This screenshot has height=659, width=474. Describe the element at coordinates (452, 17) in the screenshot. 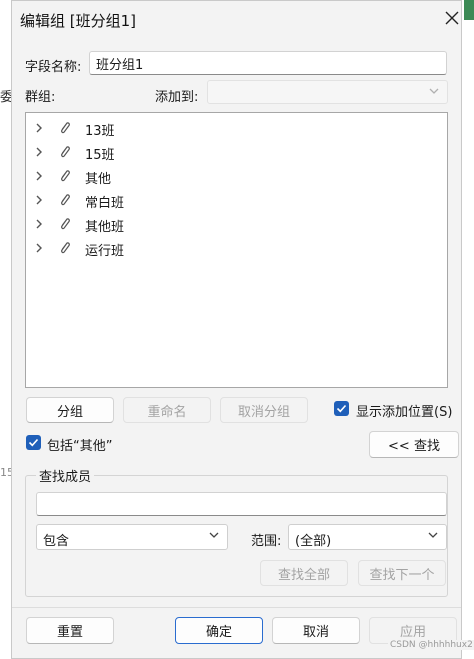

I see `close-icon` at that location.